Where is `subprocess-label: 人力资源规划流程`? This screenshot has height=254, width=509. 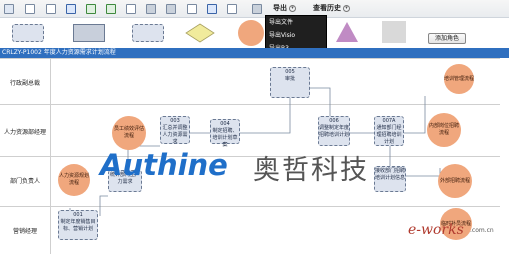
subprocess-label: 人力资源规划流程 is located at coordinates (73, 179).